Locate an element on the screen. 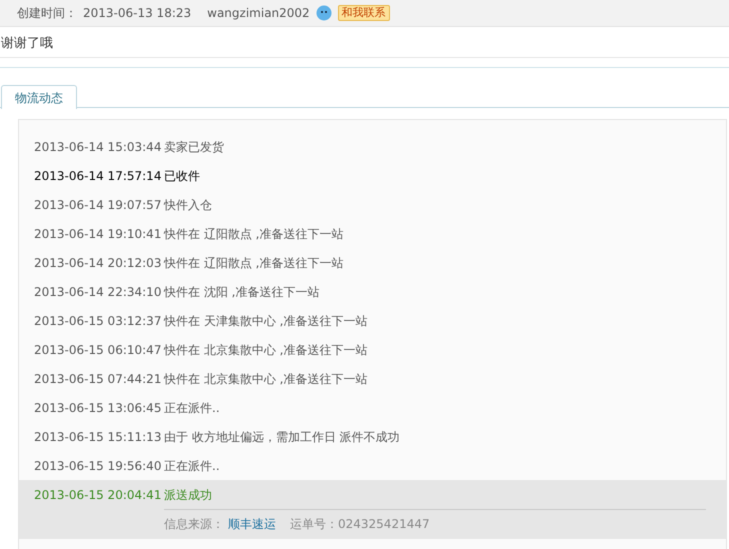 Image resolution: width=729 pixels, height=549 pixels. waybill-number: 运单号：024325421447 is located at coordinates (360, 524).